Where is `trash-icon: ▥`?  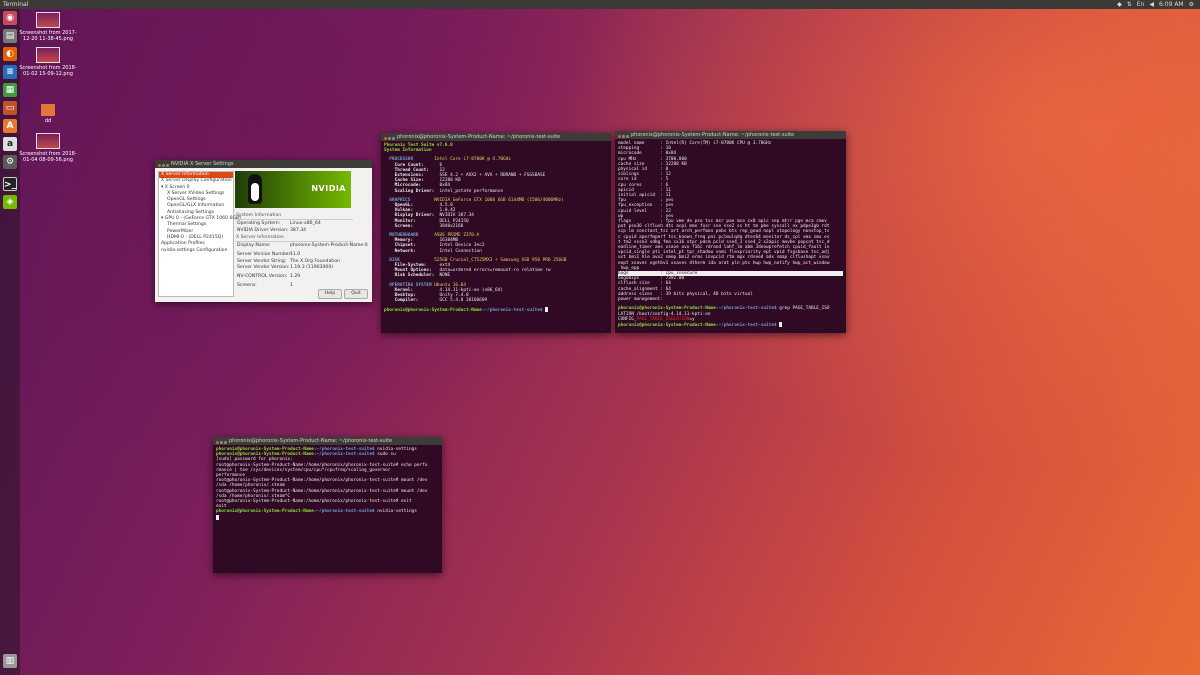 trash-icon: ▥ is located at coordinates (10, 661).